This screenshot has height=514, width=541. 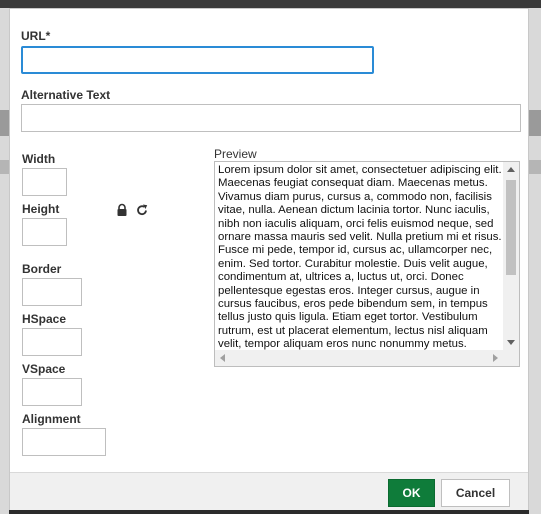 I want to click on alt-text-input, so click(x=271, y=118).